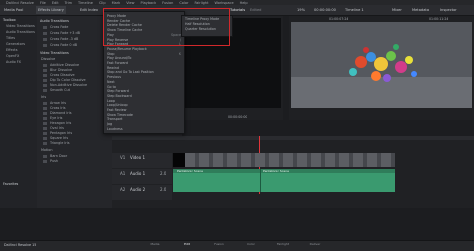 The image size is (474, 251). I want to click on subsection-header: Dissolve, so click(48, 59).